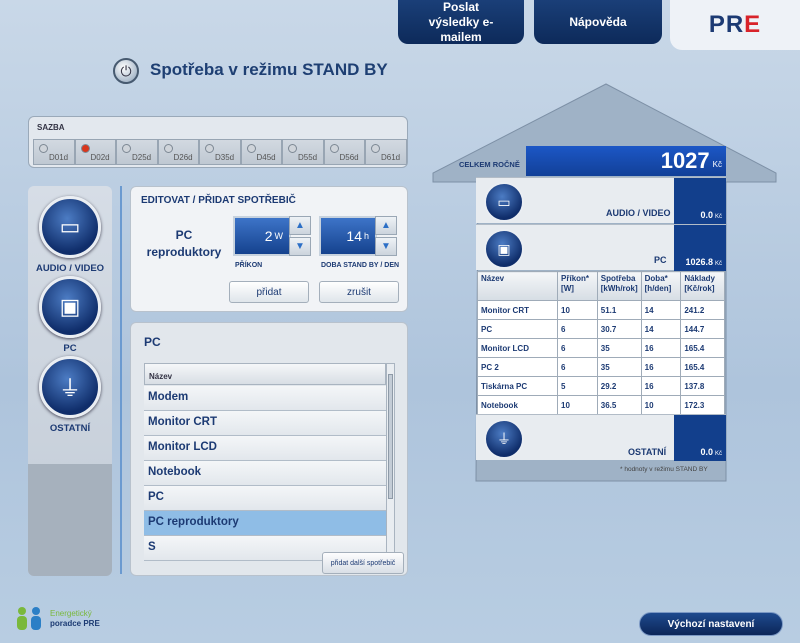 This screenshot has height=643, width=800. I want to click on rate-d45d: D45d, so click(261, 152).